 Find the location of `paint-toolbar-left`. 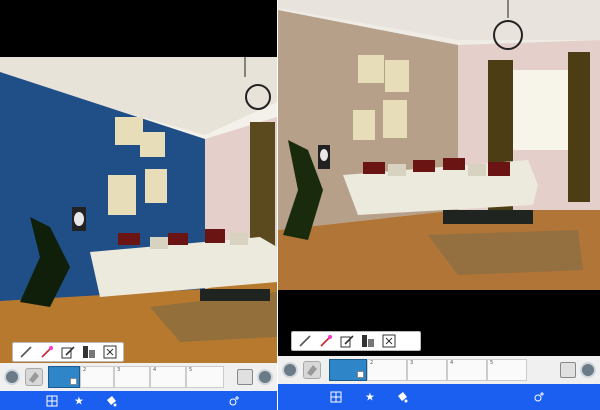

paint-toolbar-left is located at coordinates (68, 352).